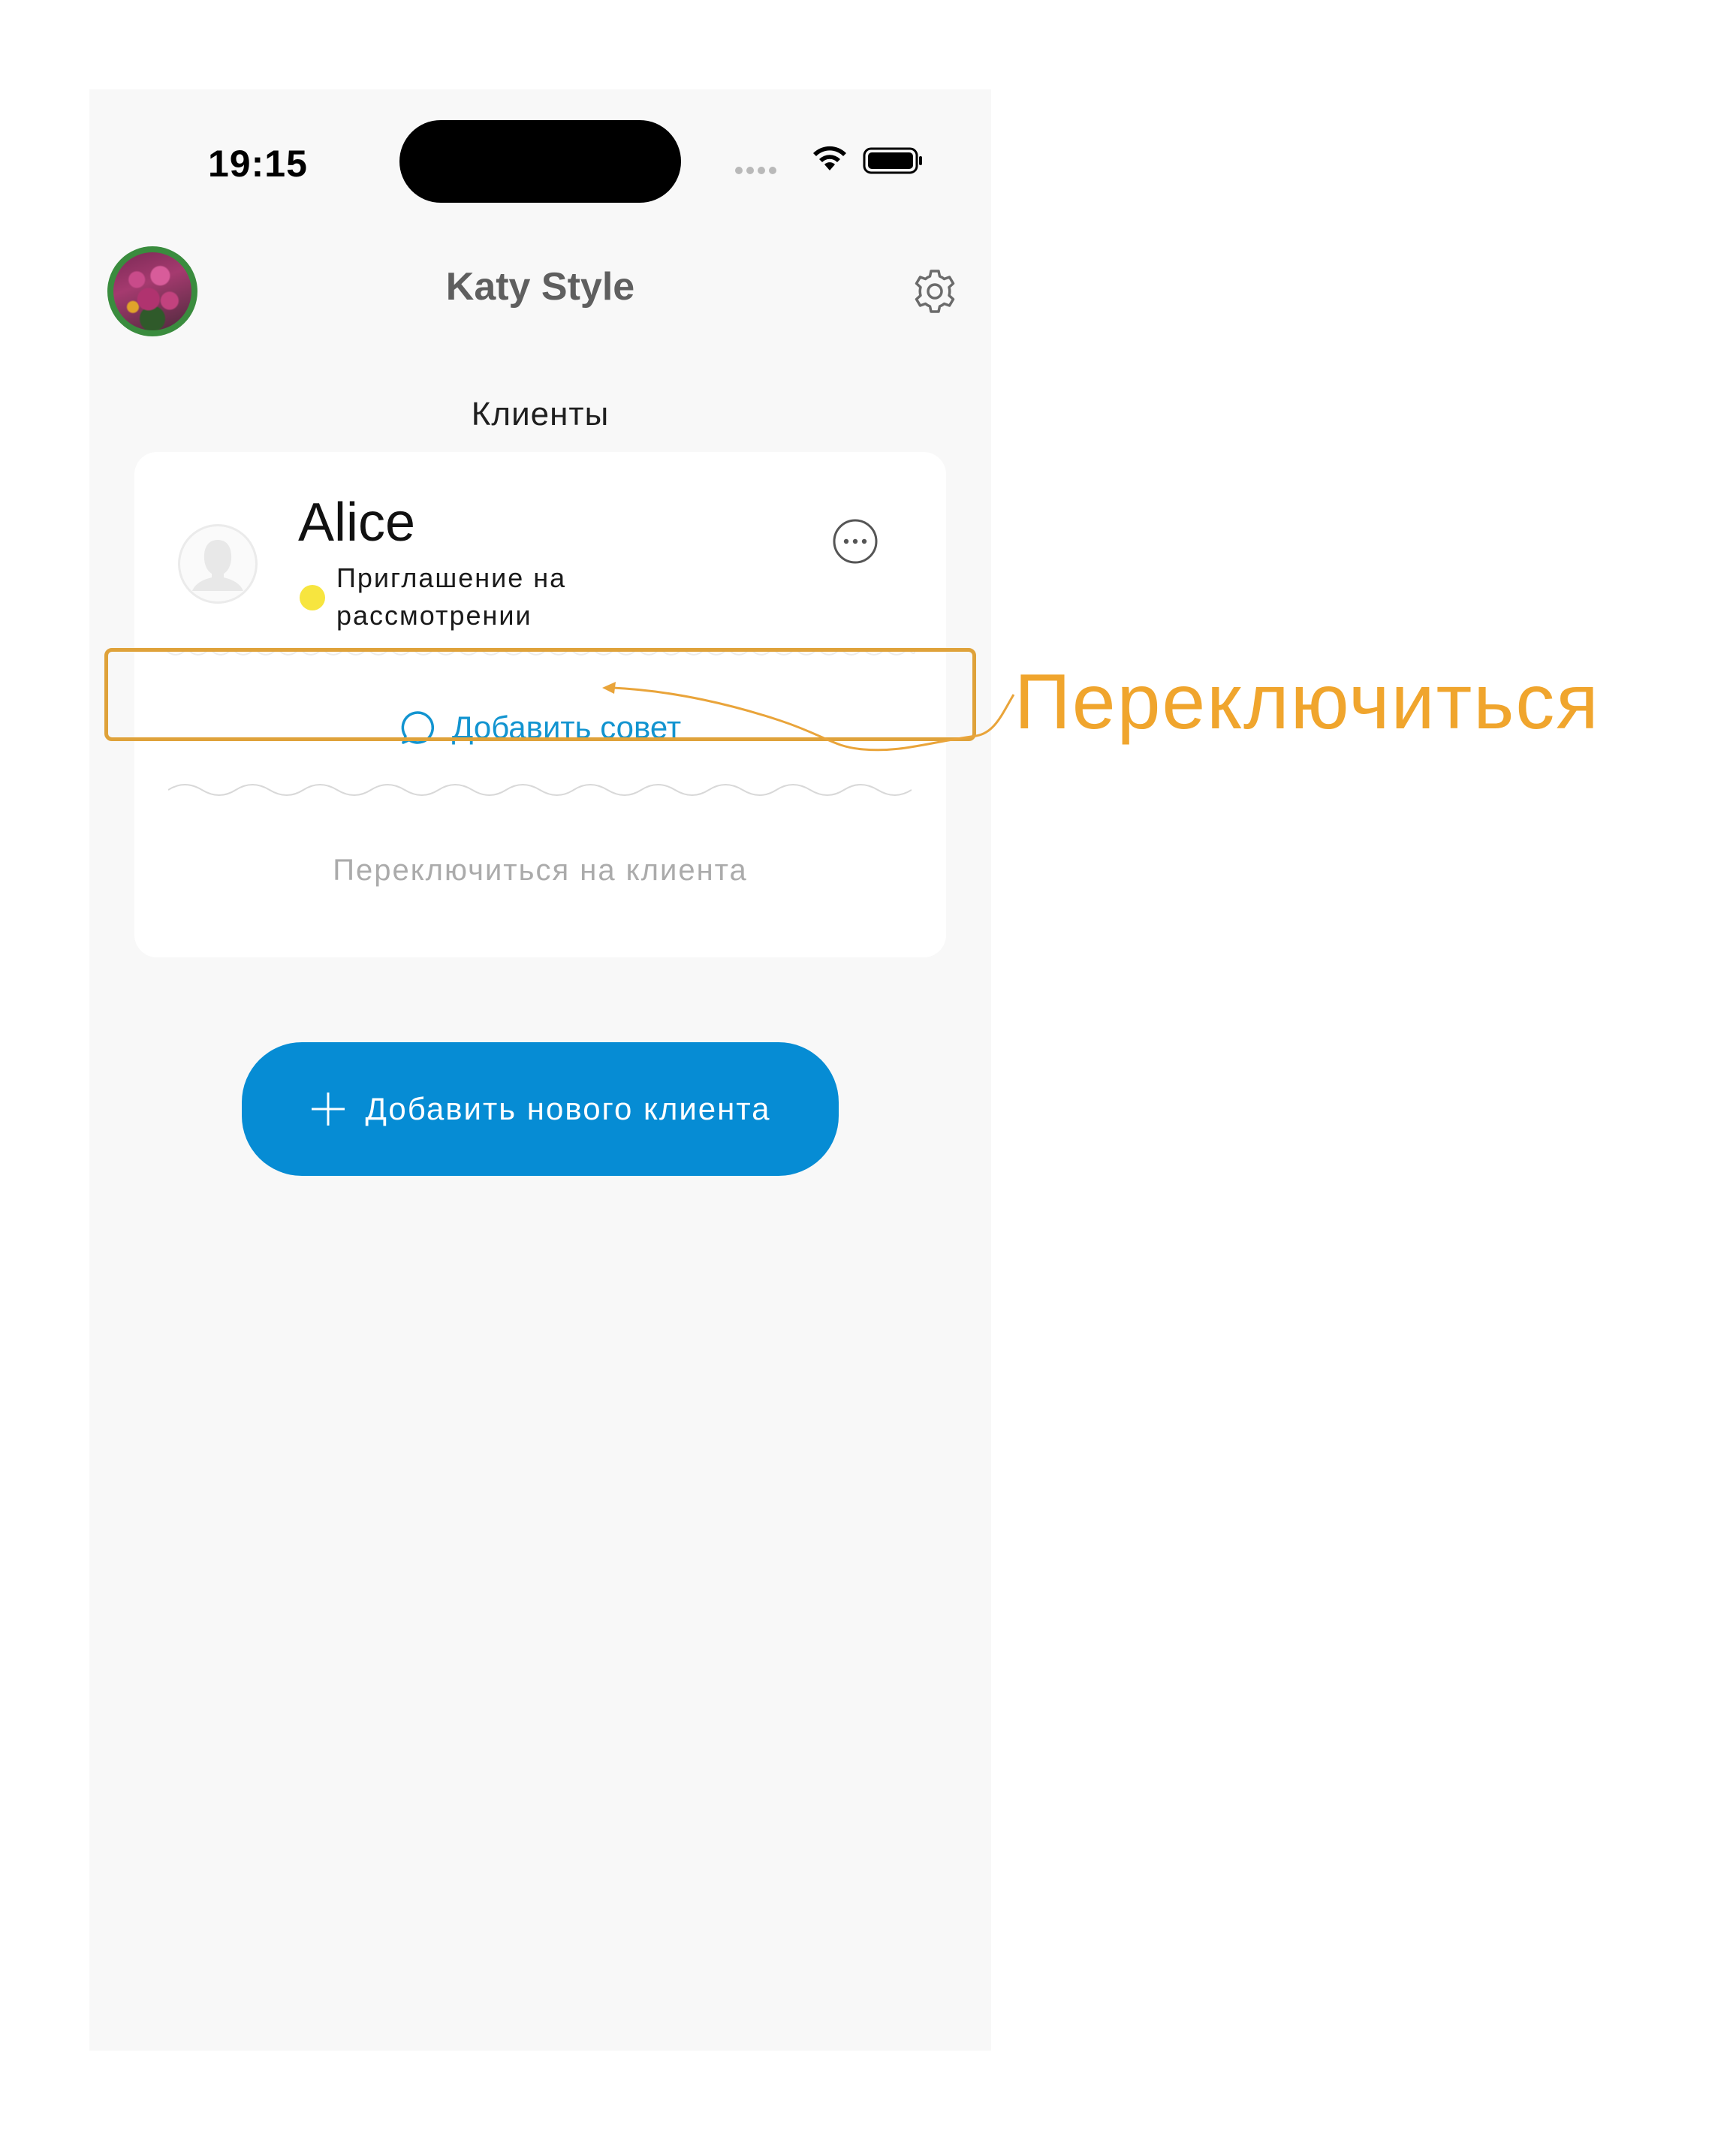 The width and height of the screenshot is (1736, 2149). What do you see at coordinates (357, 523) in the screenshot?
I see `client-name: Alice` at bounding box center [357, 523].